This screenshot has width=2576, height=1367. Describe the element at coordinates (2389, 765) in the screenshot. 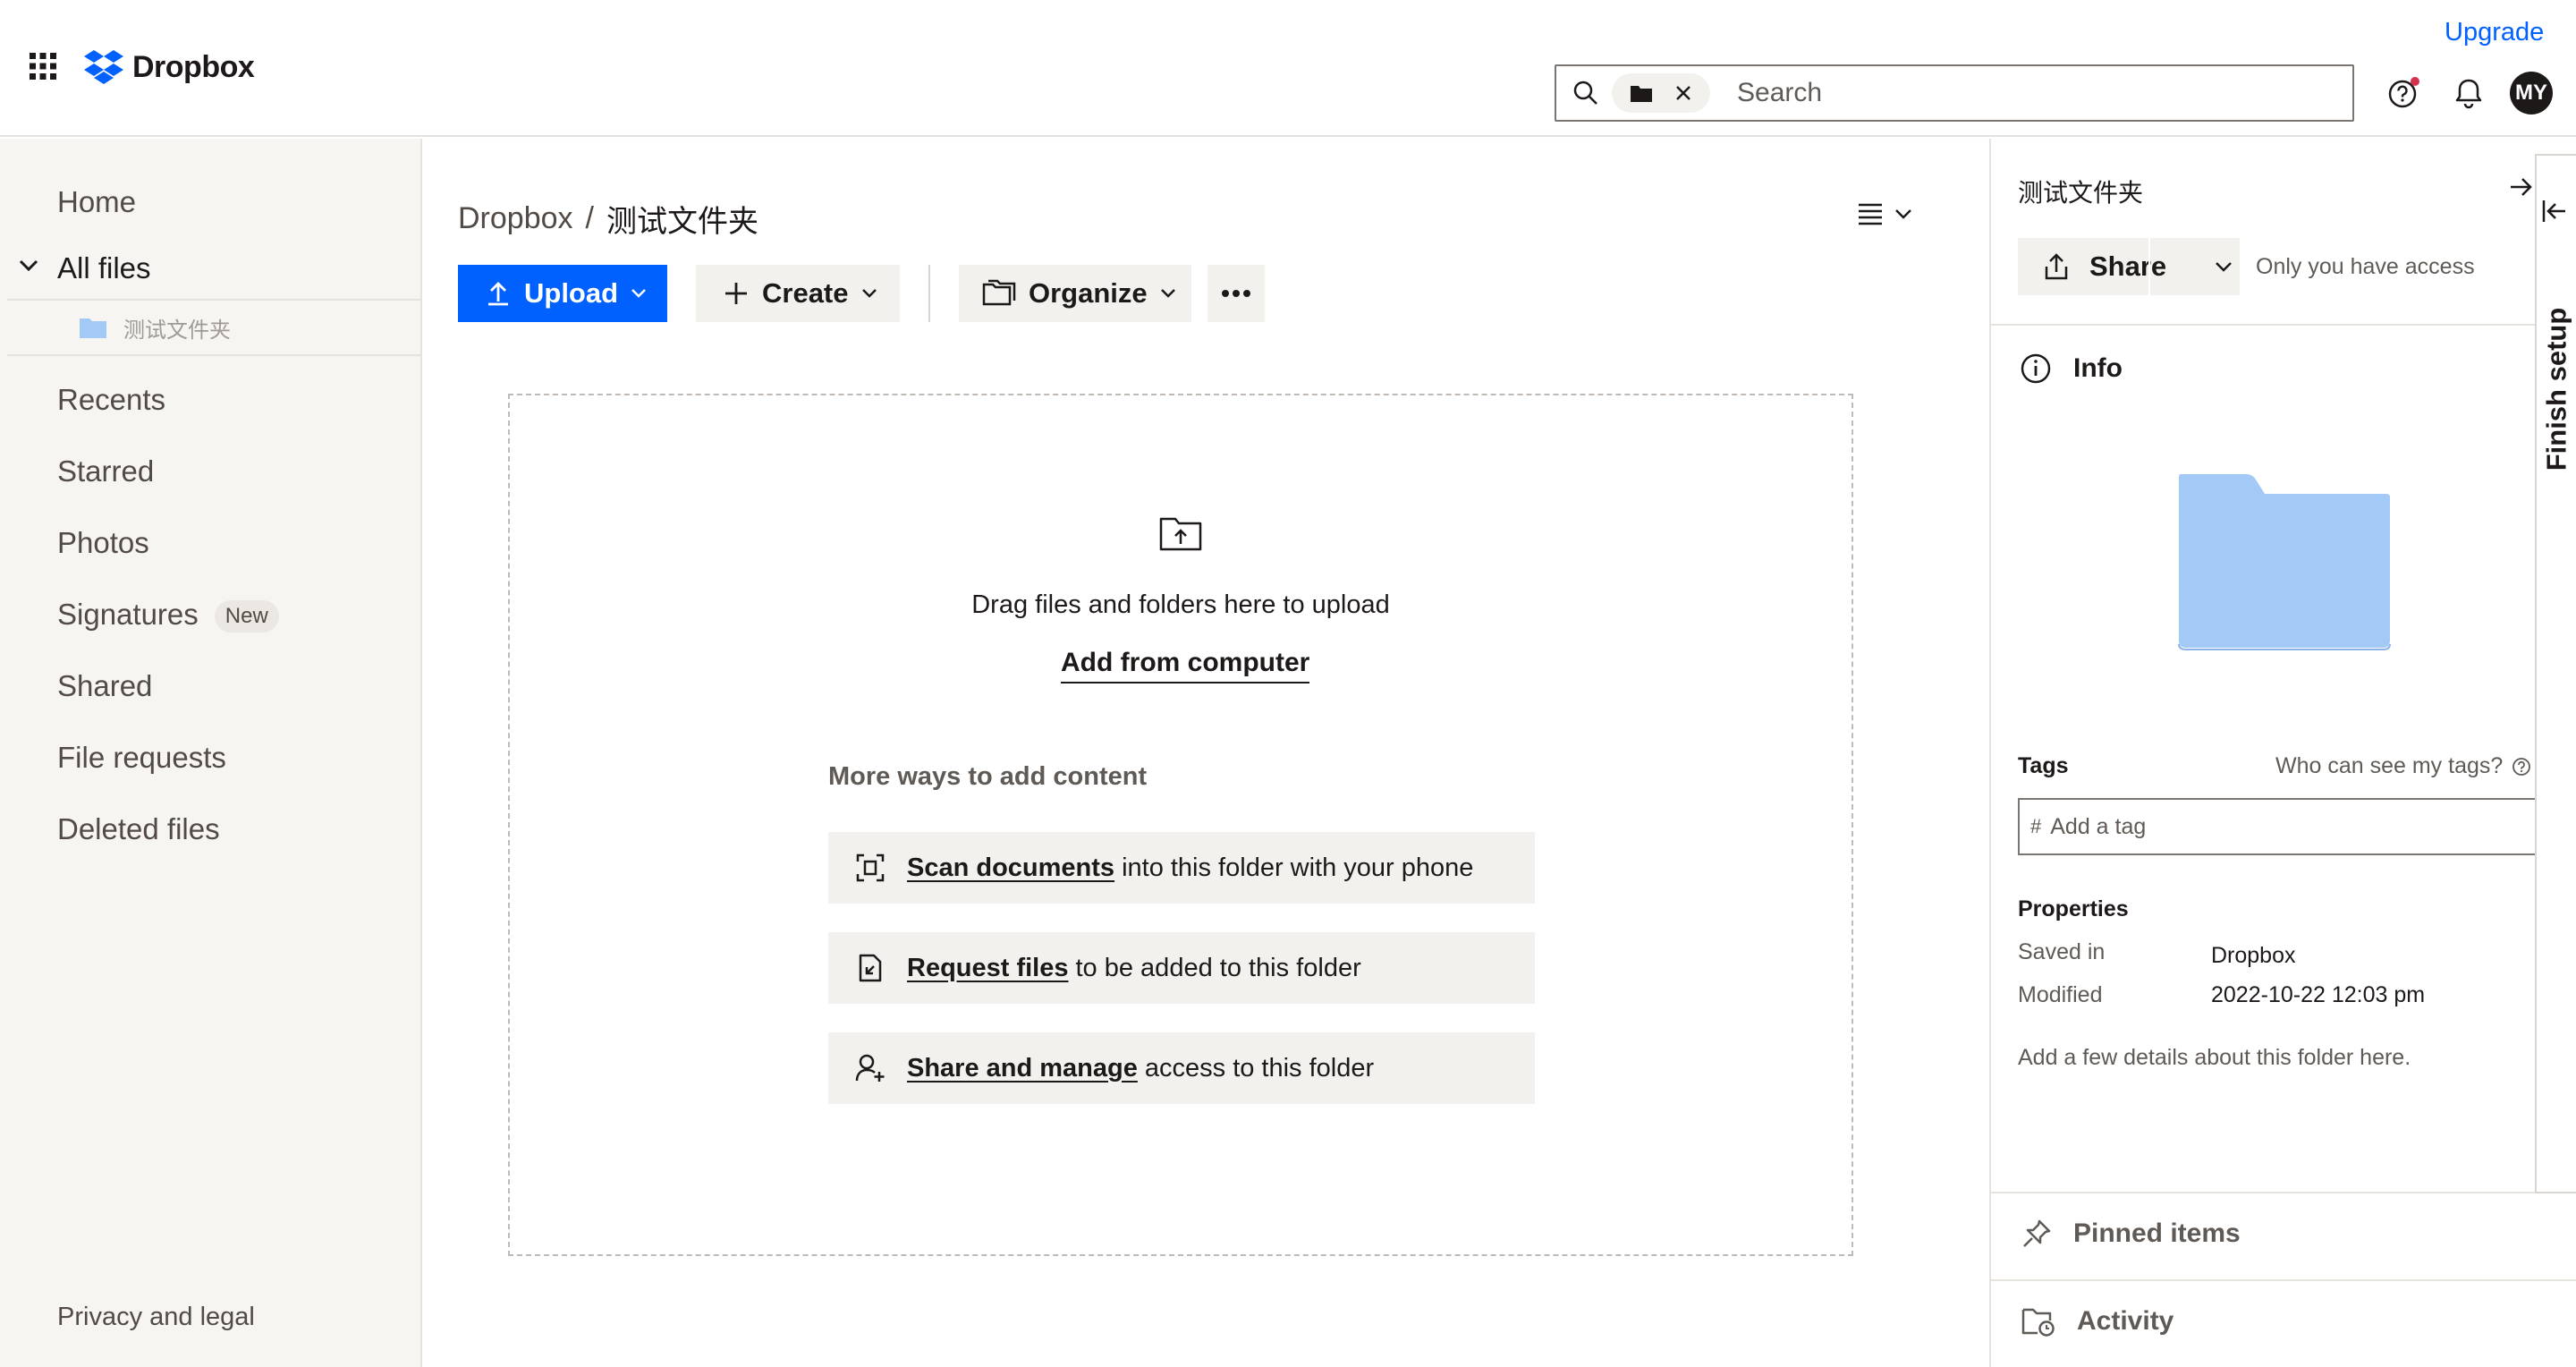

I see `tags-help-text: Who can see my tags?` at that location.